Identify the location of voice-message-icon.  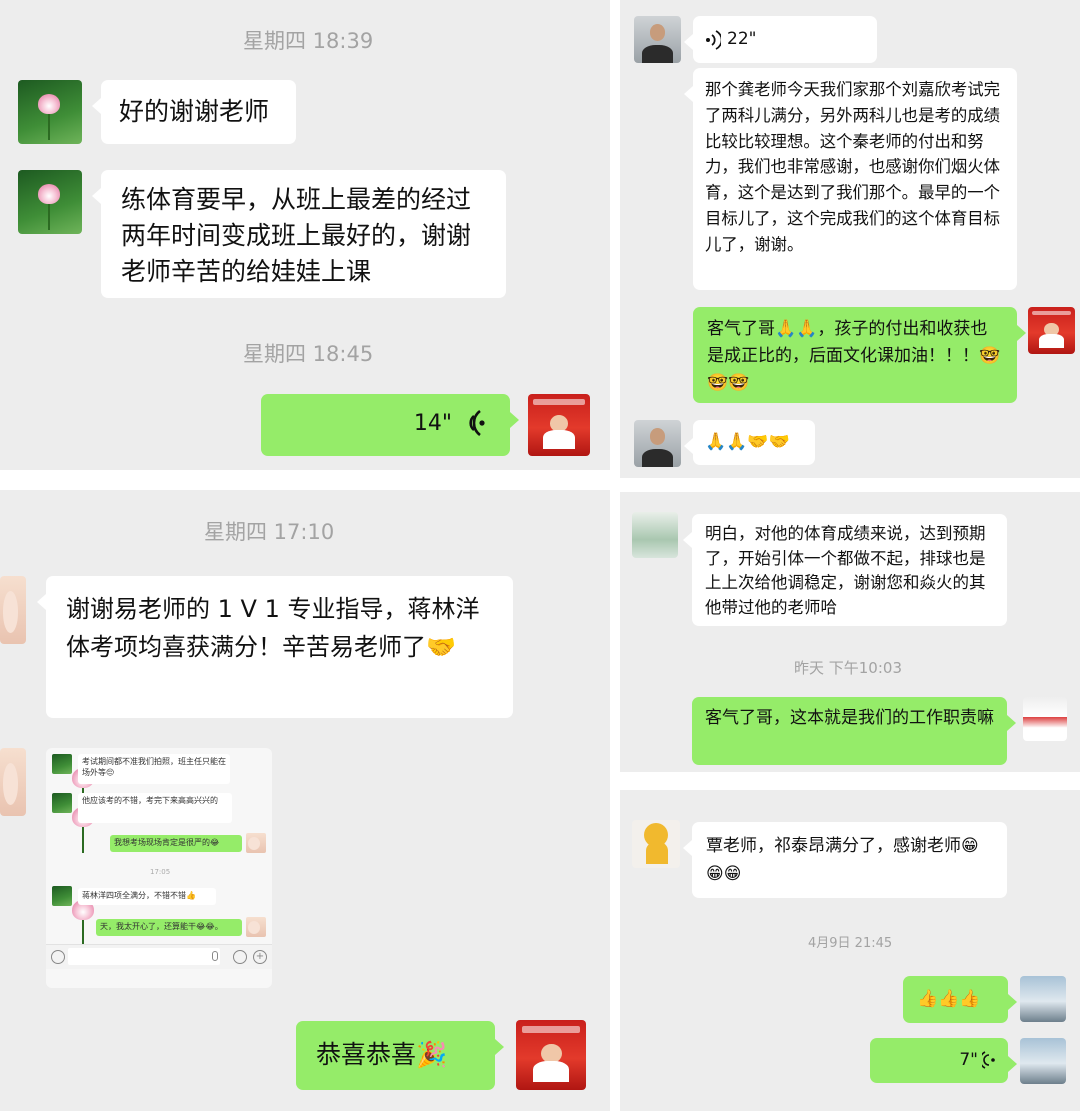
(58, 957).